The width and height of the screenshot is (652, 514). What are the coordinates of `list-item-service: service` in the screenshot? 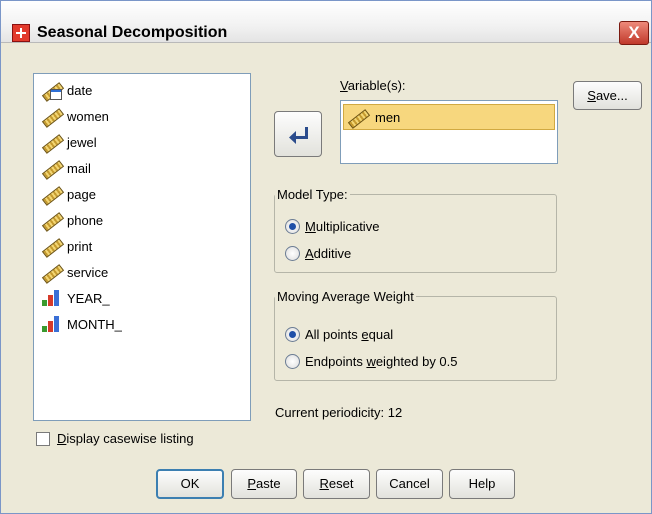 It's located at (141, 272).